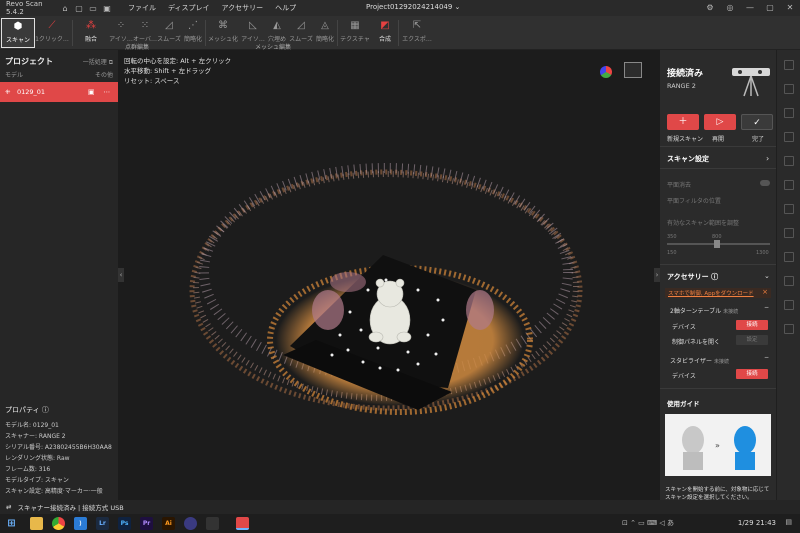 The image size is (800, 533). What do you see at coordinates (58, 523) in the screenshot?
I see `chrome-icon` at bounding box center [58, 523].